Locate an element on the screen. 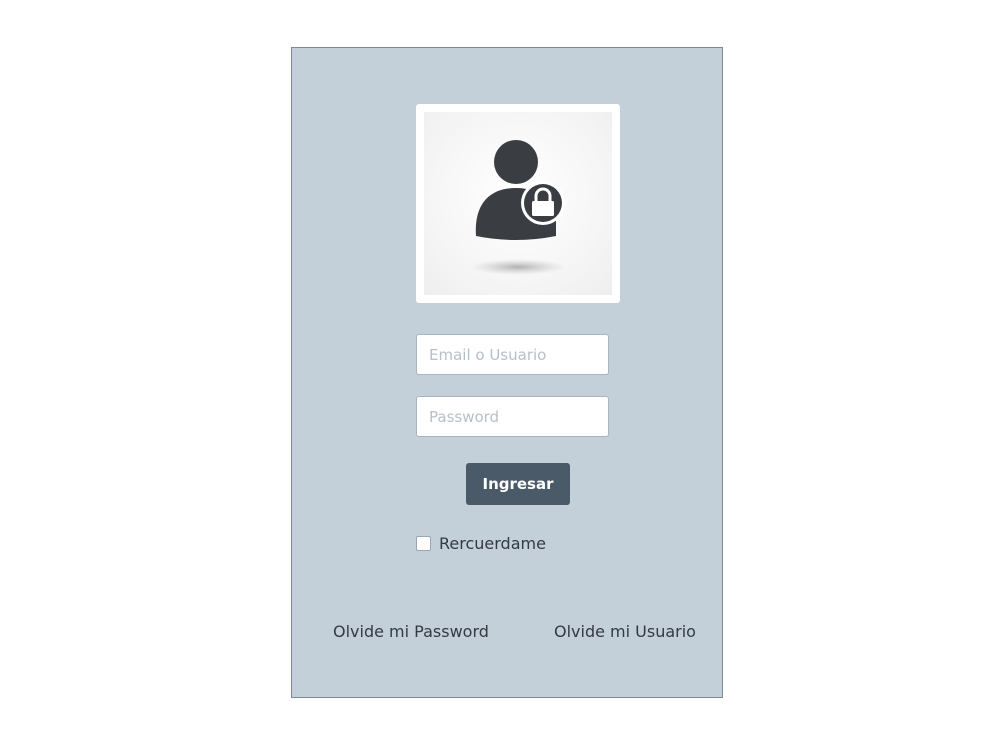 This screenshot has height=736, width=988. remember-me-checkbox is located at coordinates (423, 543).